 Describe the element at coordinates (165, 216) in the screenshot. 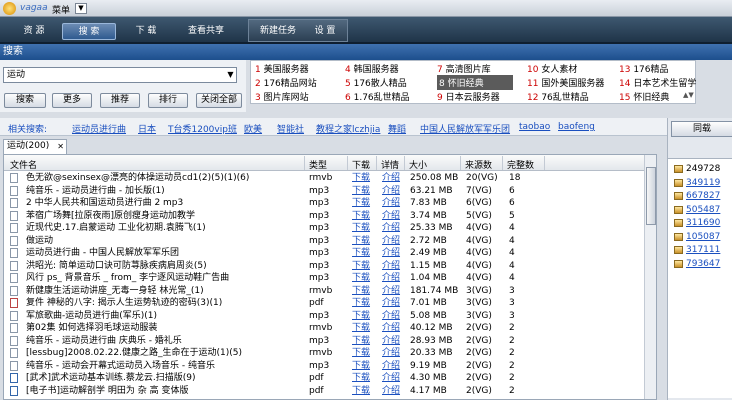

I see `file-name: 苯宿广场舞[拉原夜雨]原创瘦身运动加教学` at that location.